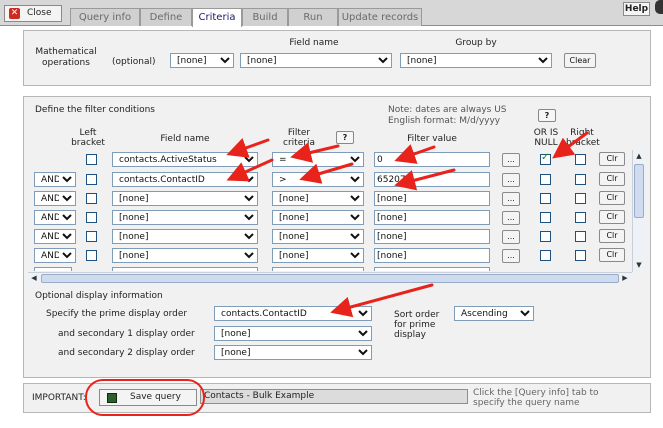 Image resolution: width=663 pixels, height=428 pixels. What do you see at coordinates (380, 17) in the screenshot?
I see `tab-update-records: Update records` at bounding box center [380, 17].